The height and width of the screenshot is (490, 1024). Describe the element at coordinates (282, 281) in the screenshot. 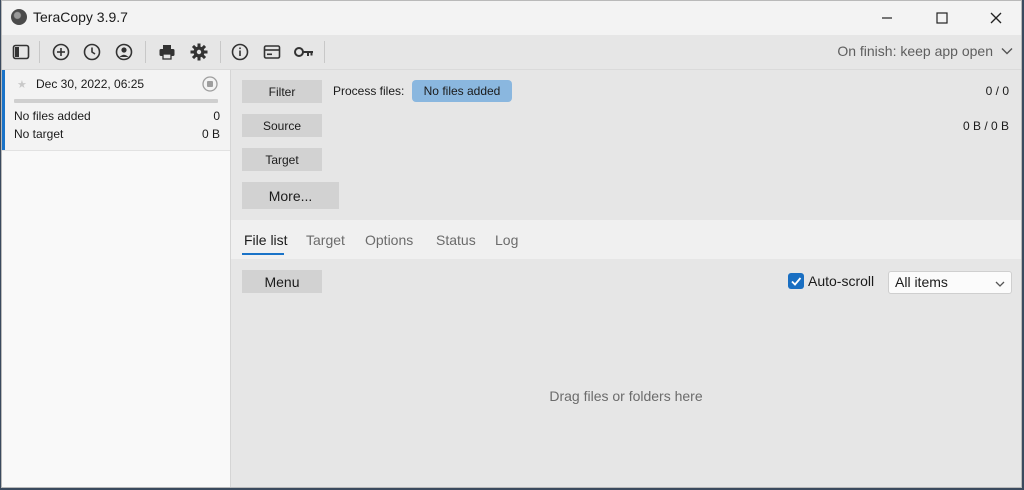

I see `menu-button: Menu` at that location.